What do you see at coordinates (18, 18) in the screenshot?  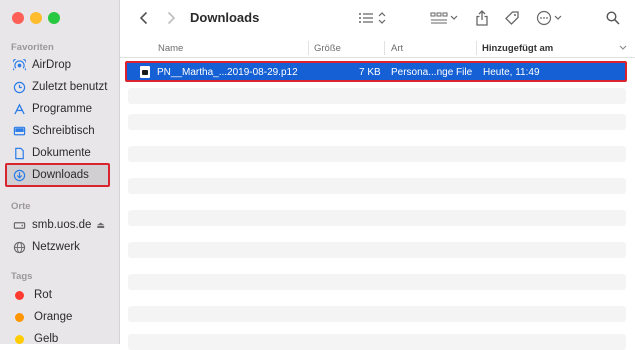 I see `close-window-button` at bounding box center [18, 18].